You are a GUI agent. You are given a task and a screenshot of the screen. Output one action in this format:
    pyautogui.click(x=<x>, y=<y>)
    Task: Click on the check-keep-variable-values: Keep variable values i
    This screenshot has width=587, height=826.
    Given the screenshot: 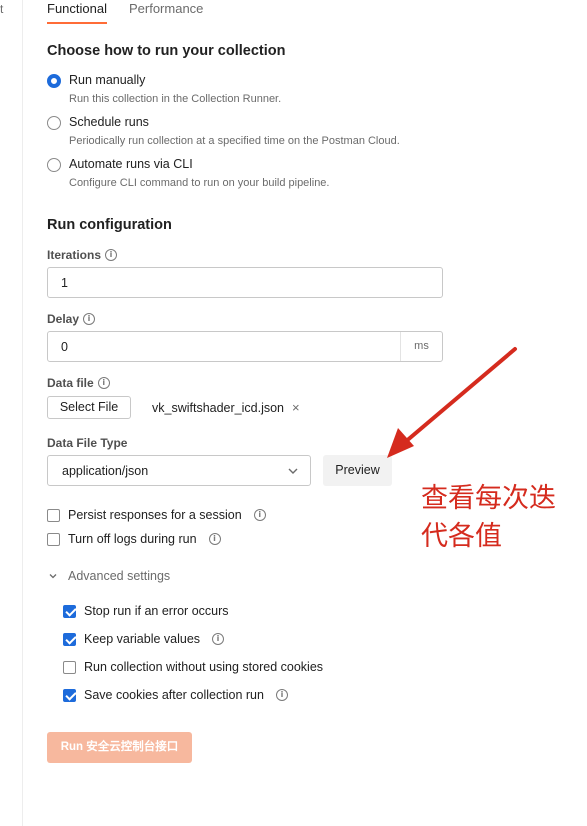 What is the action you would take?
    pyautogui.click(x=144, y=639)
    